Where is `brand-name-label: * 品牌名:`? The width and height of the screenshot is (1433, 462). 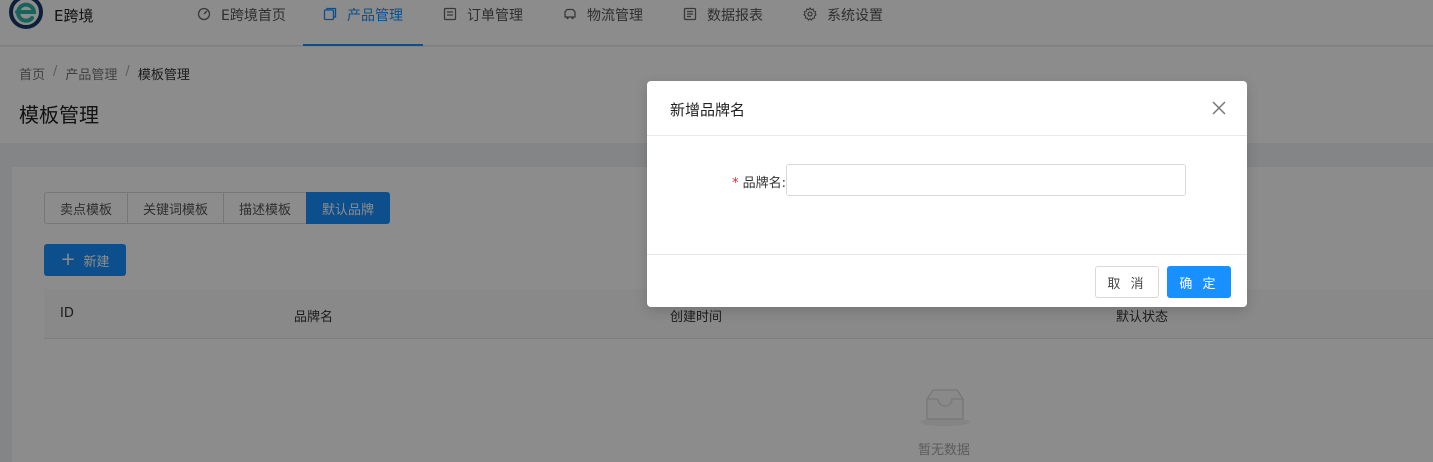 brand-name-label: * 品牌名: is located at coordinates (759, 183).